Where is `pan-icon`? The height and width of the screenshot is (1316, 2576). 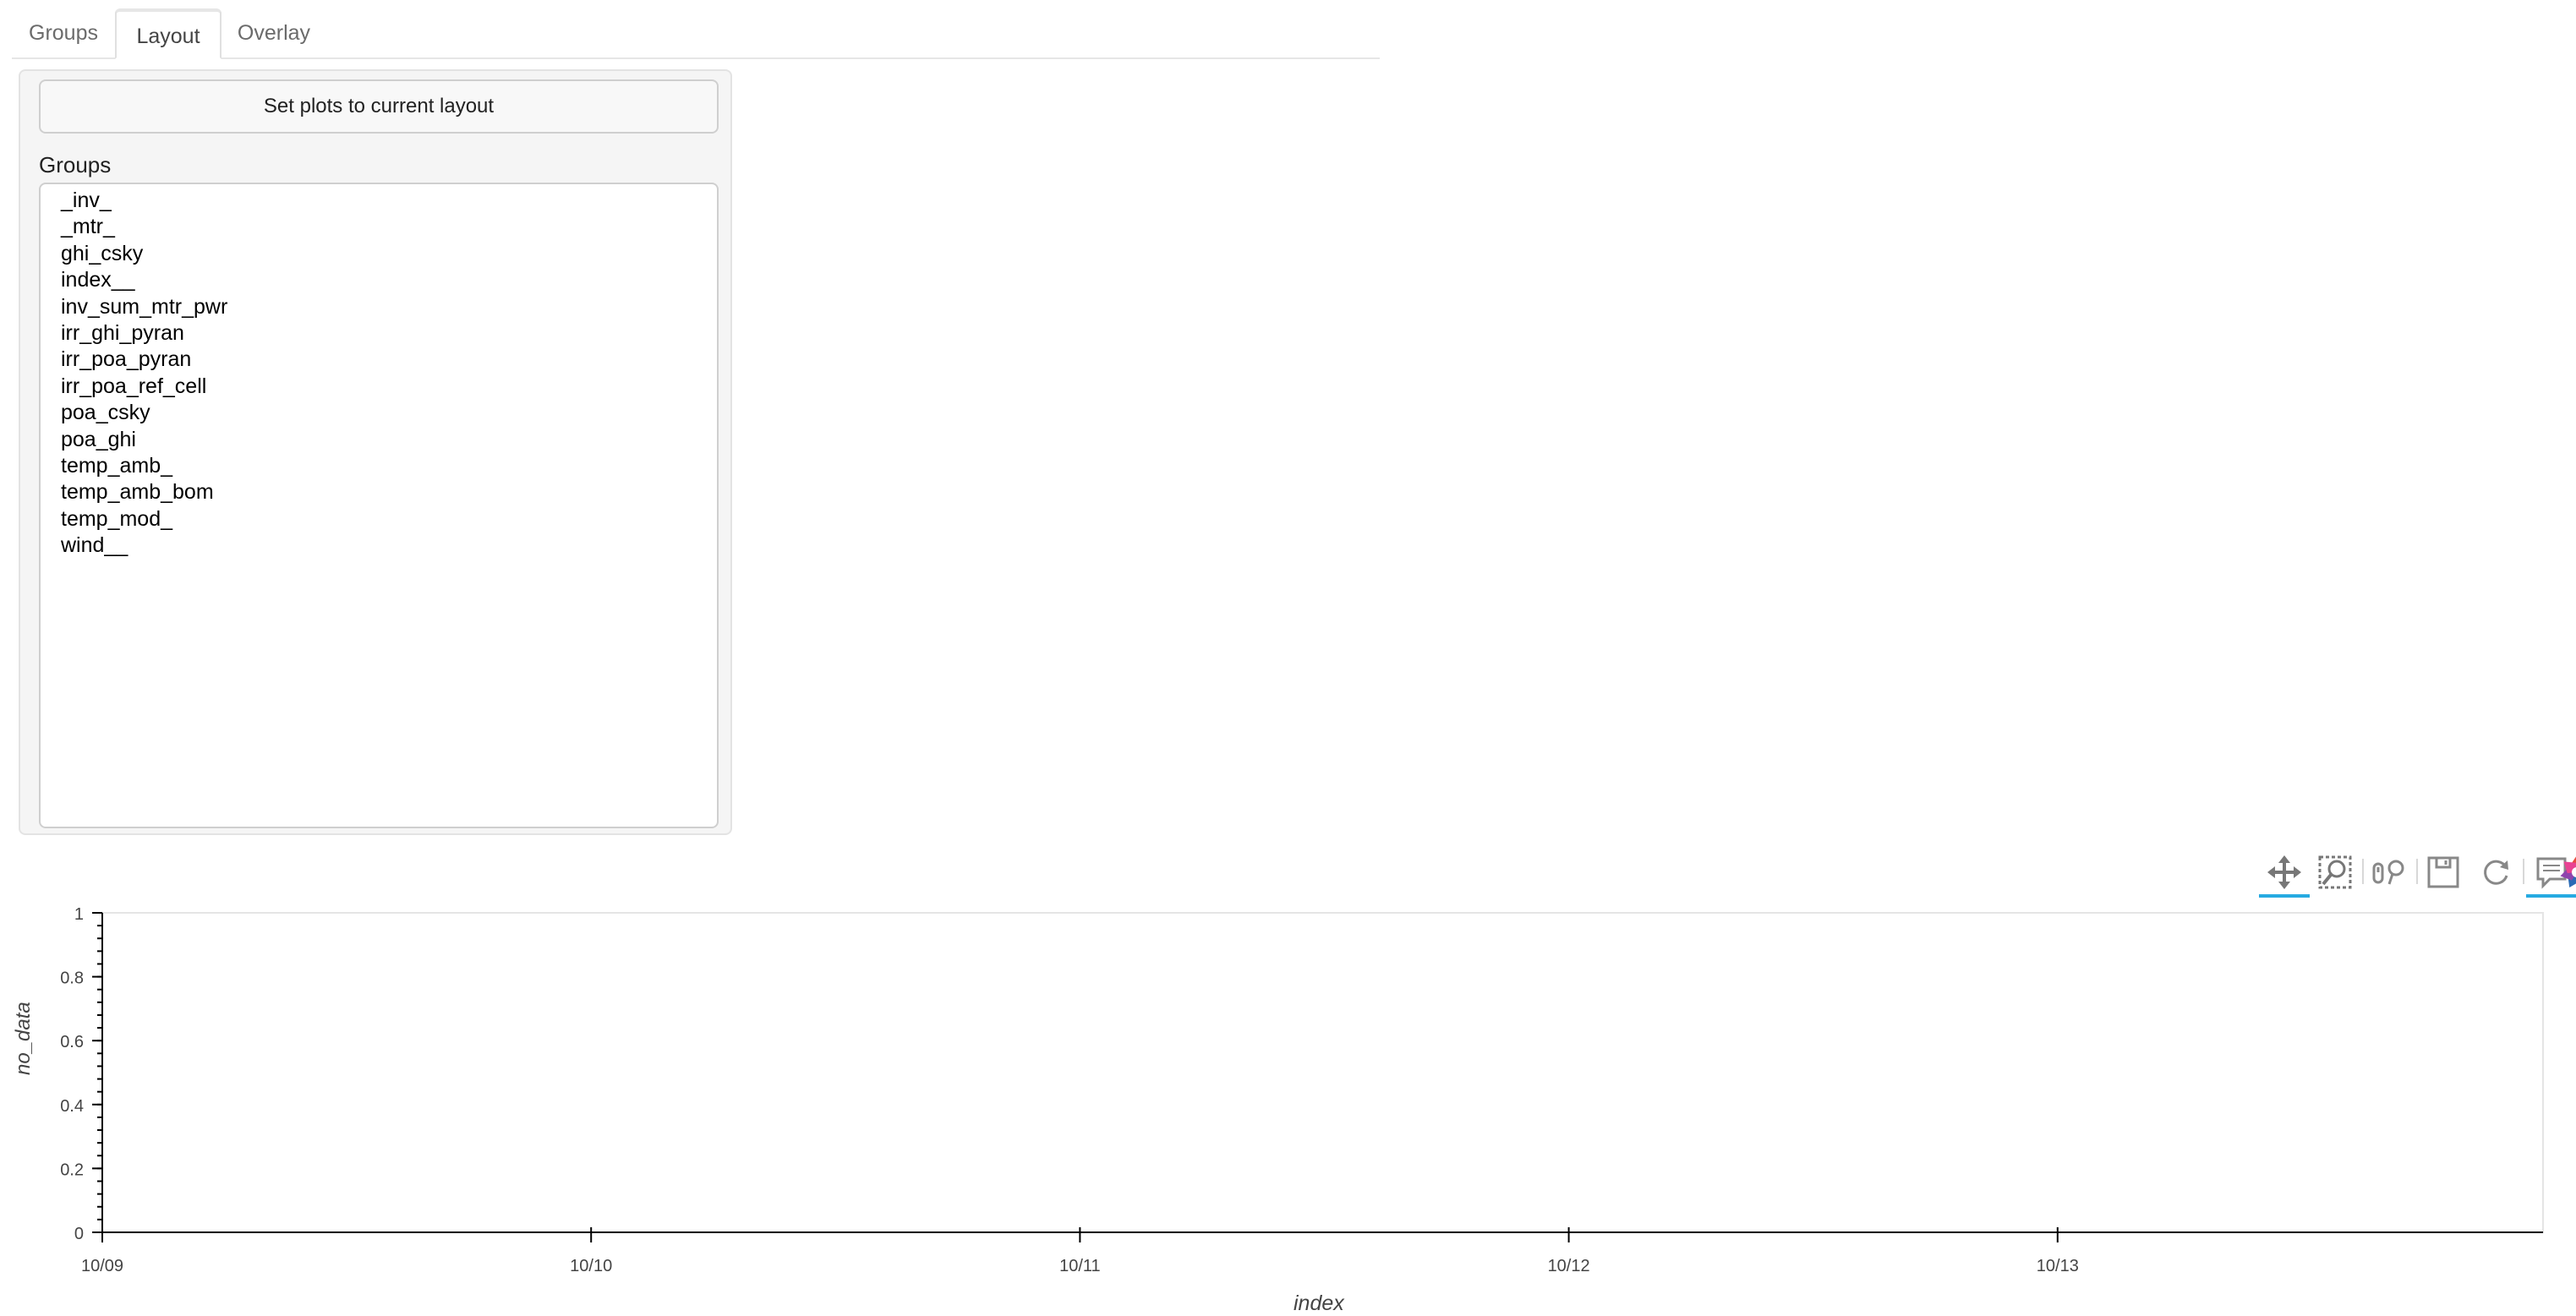 pan-icon is located at coordinates (2284, 872).